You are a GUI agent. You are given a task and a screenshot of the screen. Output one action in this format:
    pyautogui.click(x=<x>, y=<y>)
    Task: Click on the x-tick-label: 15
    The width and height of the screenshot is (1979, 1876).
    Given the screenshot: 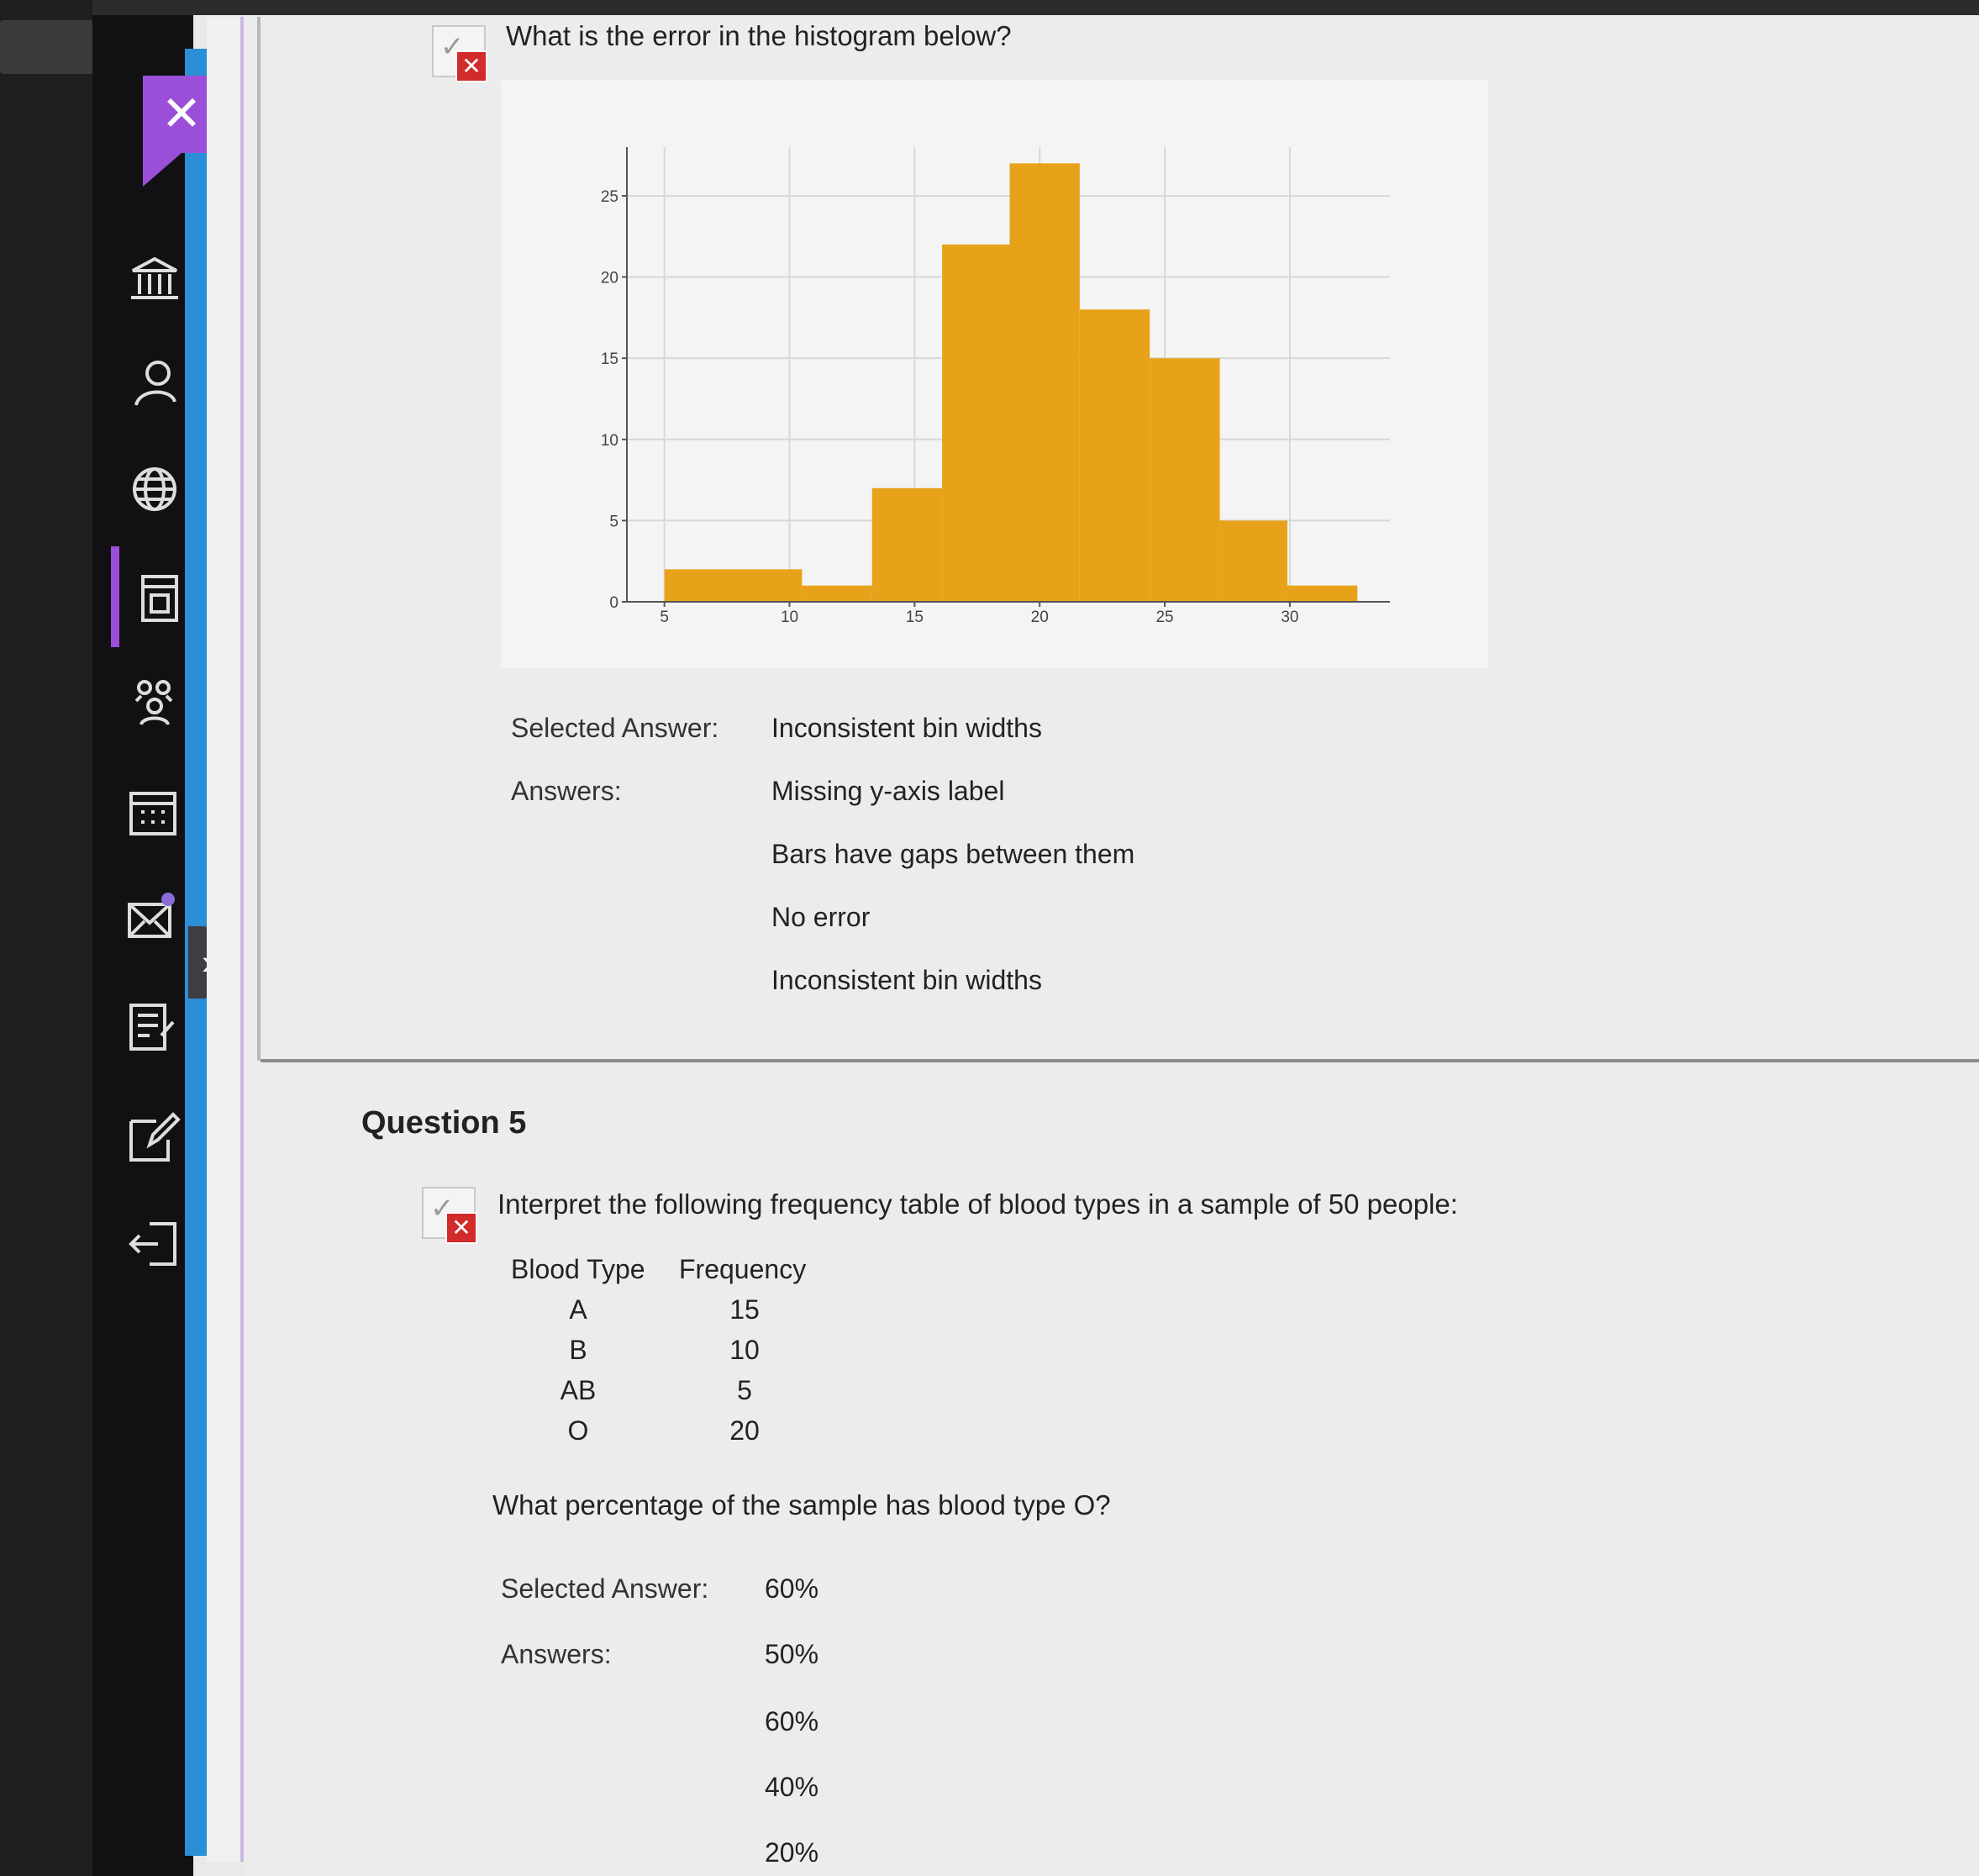 What is the action you would take?
    pyautogui.click(x=915, y=617)
    